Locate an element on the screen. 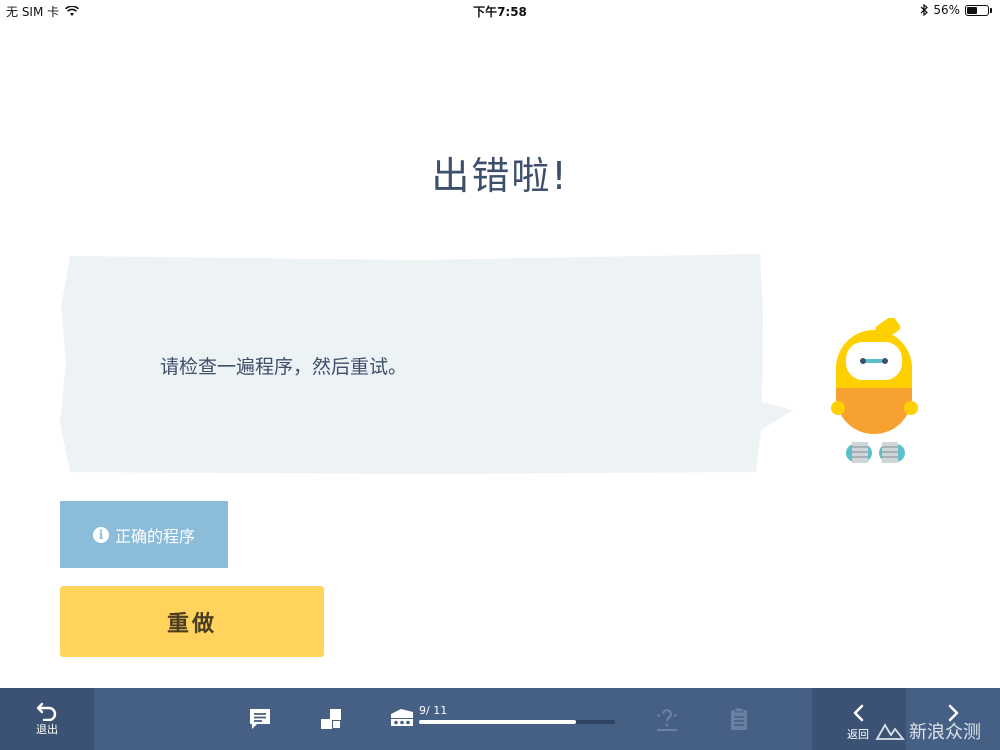  redo-button: 重做 is located at coordinates (192, 621).